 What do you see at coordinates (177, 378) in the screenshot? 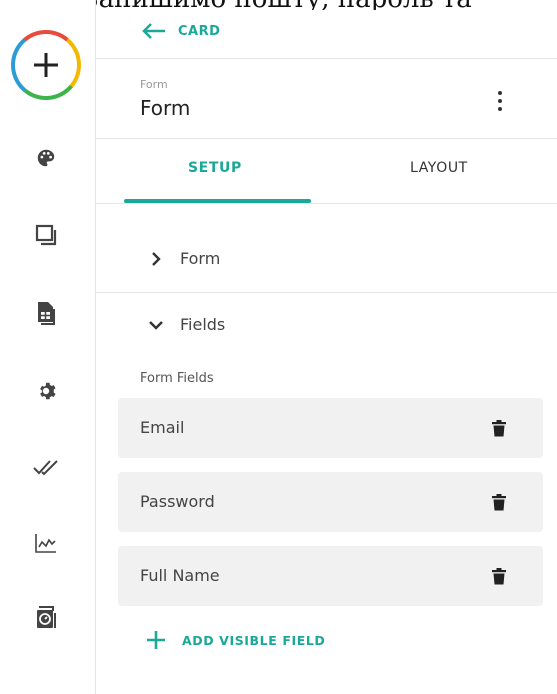
I see `form-fields-label: Form Fields` at bounding box center [177, 378].